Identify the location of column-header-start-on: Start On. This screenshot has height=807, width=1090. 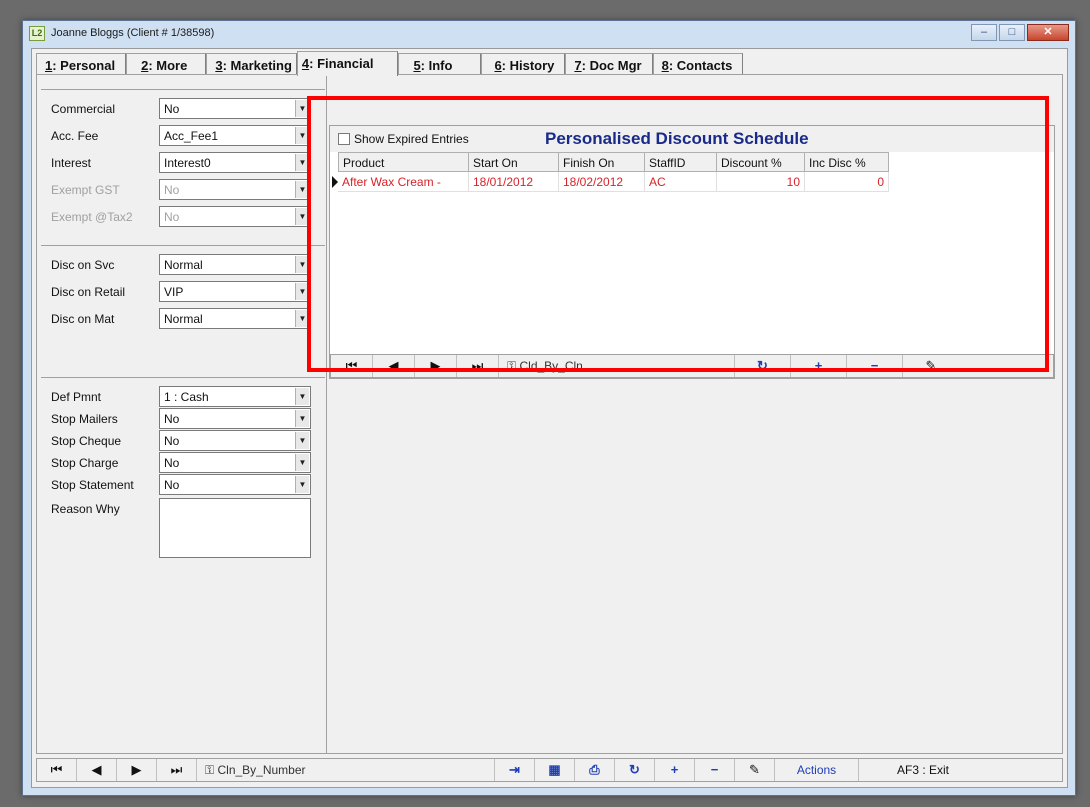
(514, 162).